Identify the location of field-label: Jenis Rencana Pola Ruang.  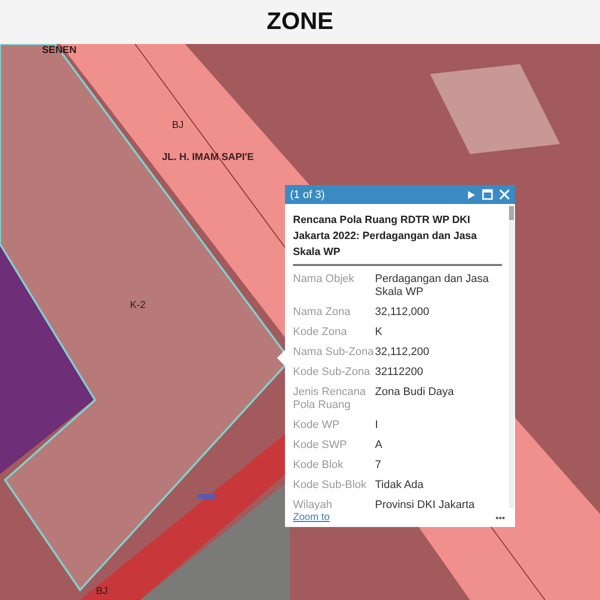
(330, 399).